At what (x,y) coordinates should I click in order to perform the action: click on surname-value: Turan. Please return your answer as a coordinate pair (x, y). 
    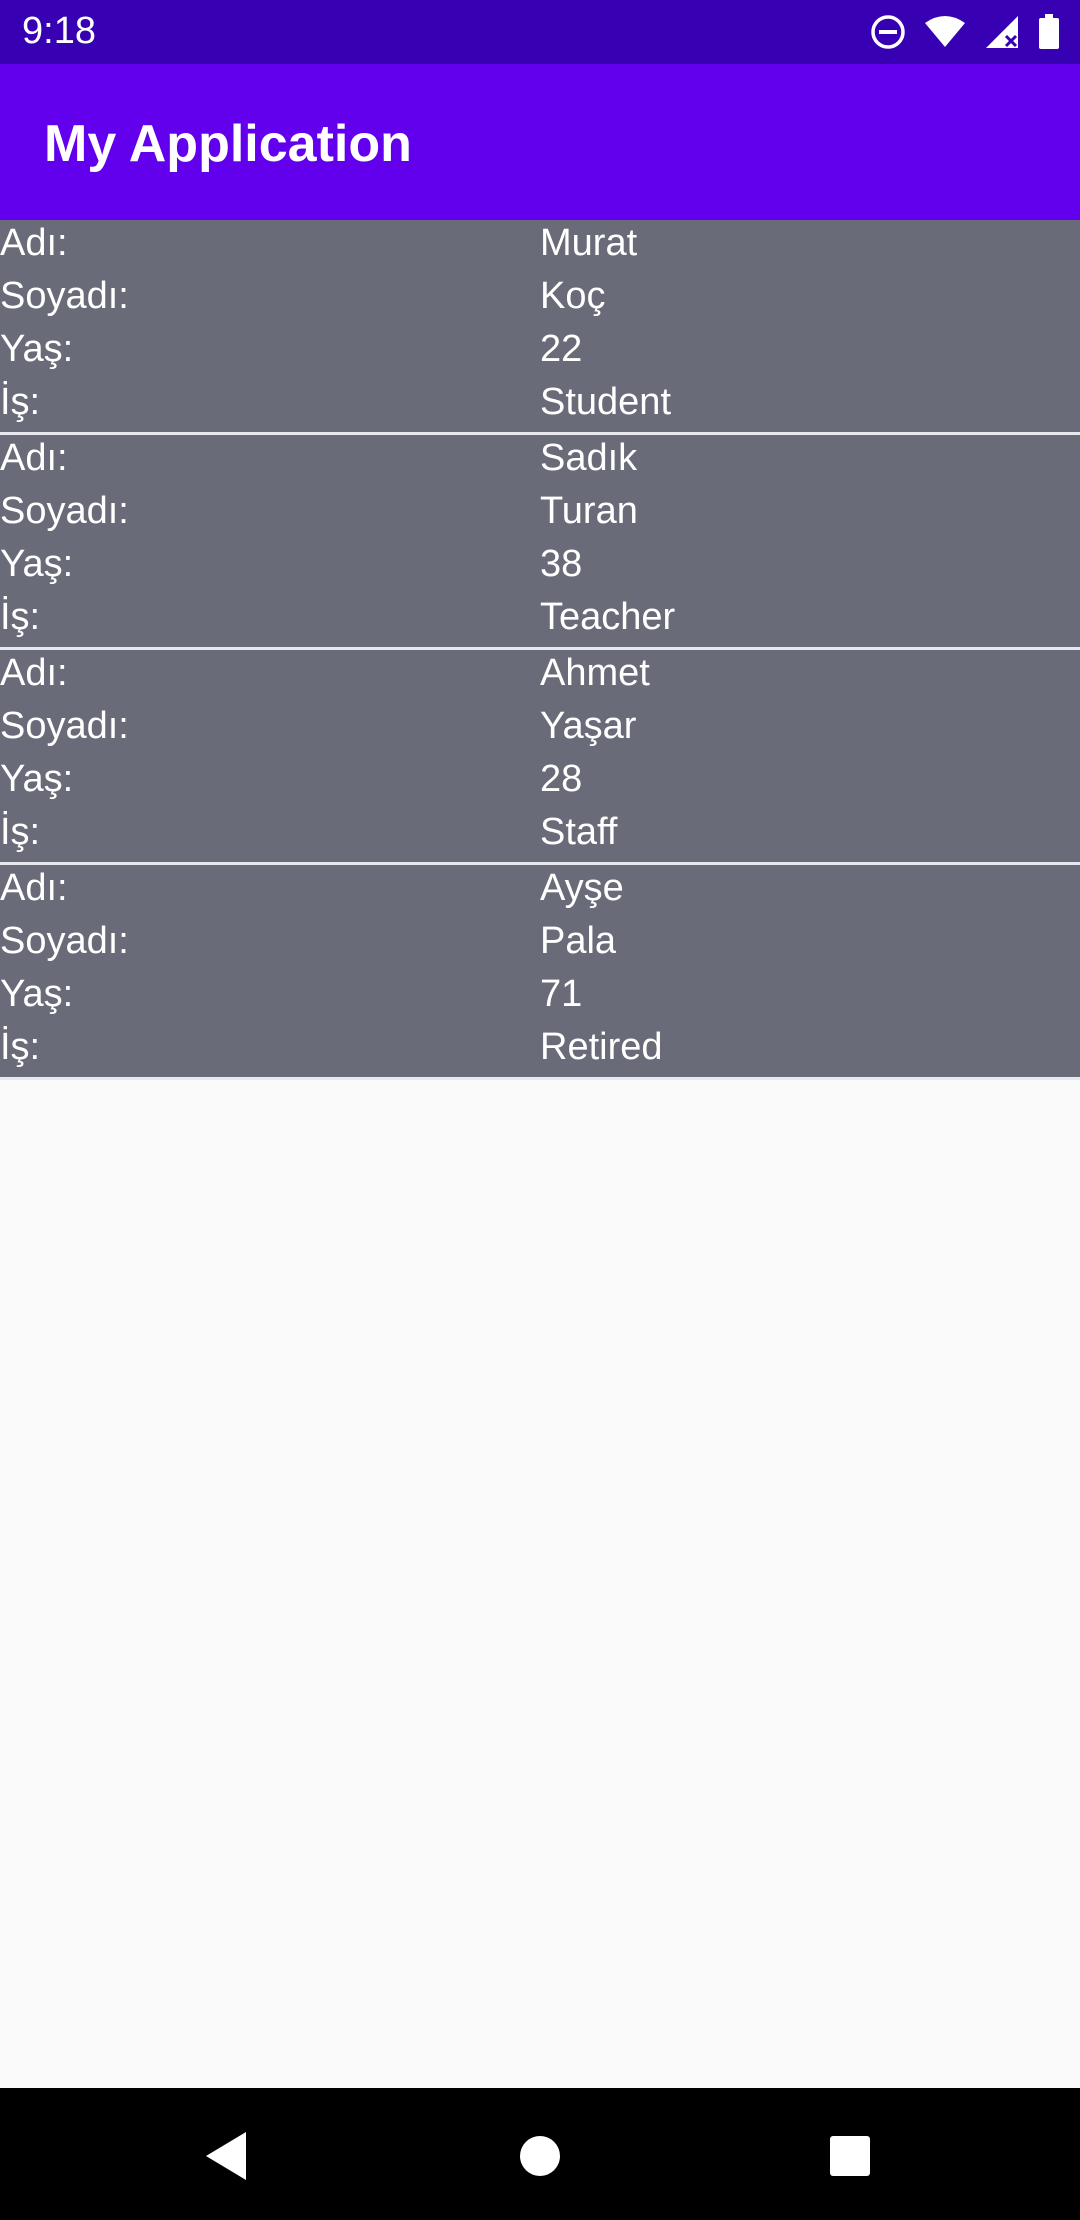
    Looking at the image, I should click on (589, 511).